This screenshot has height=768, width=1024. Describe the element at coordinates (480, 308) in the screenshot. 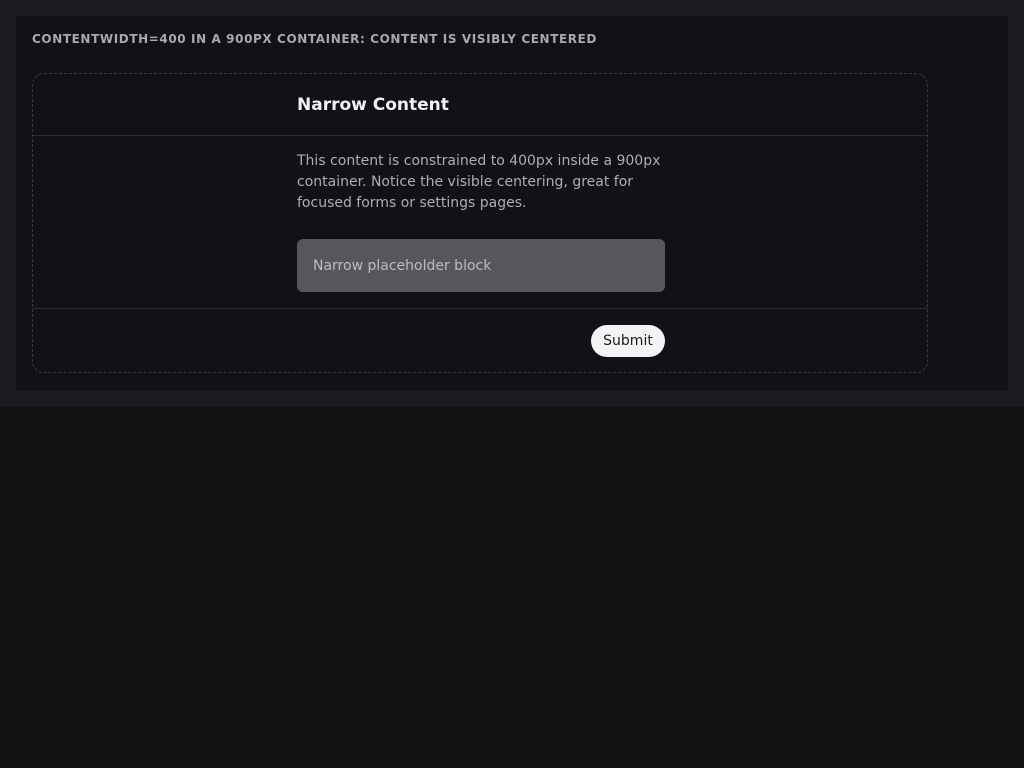

I see `footer-divider` at that location.